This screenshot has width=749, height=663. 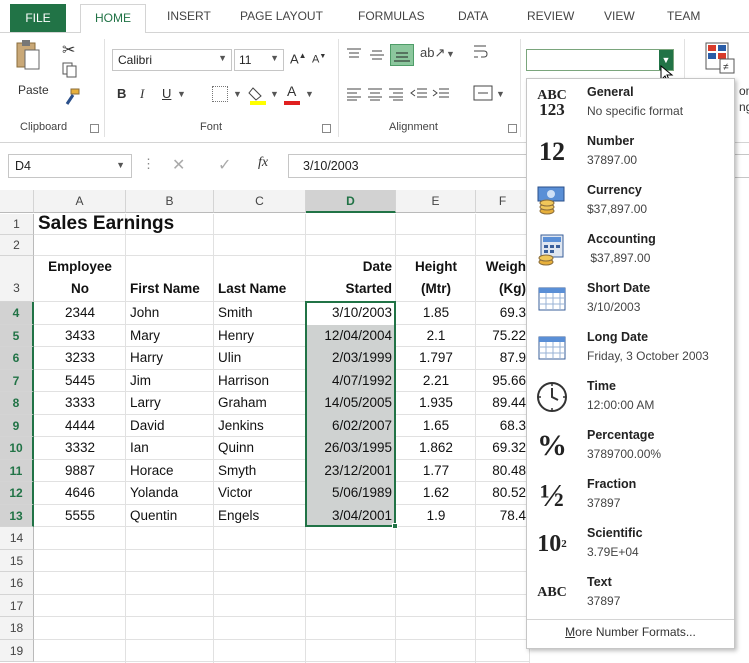 What do you see at coordinates (441, 94) in the screenshot?
I see `increase-indent-icon` at bounding box center [441, 94].